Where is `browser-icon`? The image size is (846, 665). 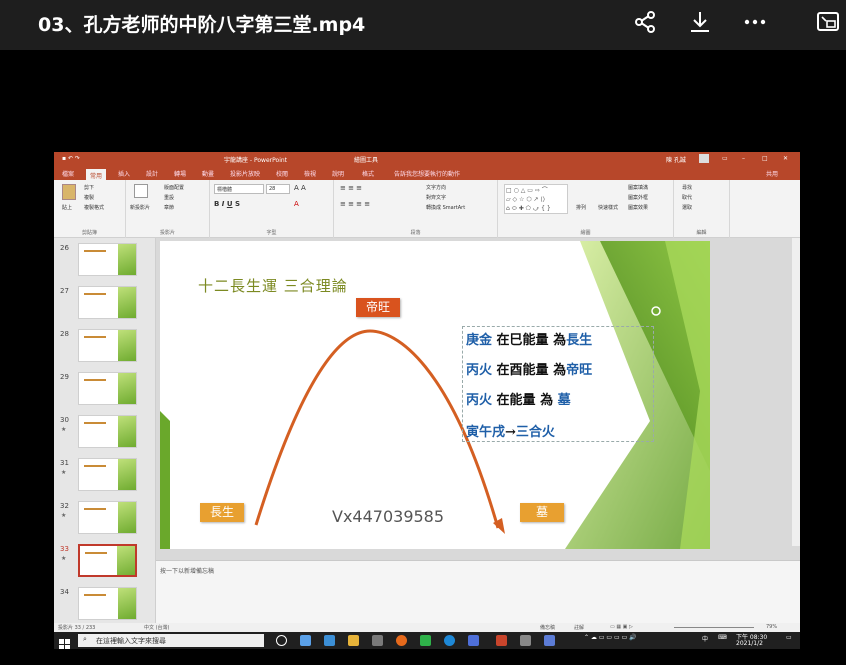
browser-icon is located at coordinates (449, 640).